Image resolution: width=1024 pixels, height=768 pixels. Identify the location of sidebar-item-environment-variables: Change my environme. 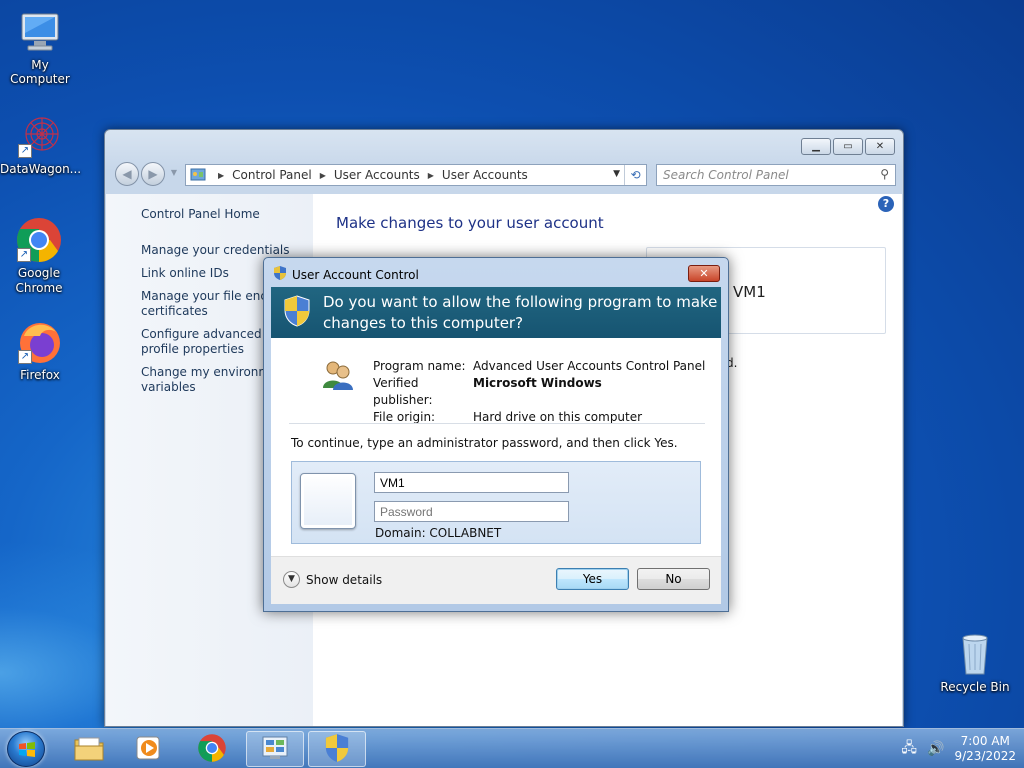
(209, 372).